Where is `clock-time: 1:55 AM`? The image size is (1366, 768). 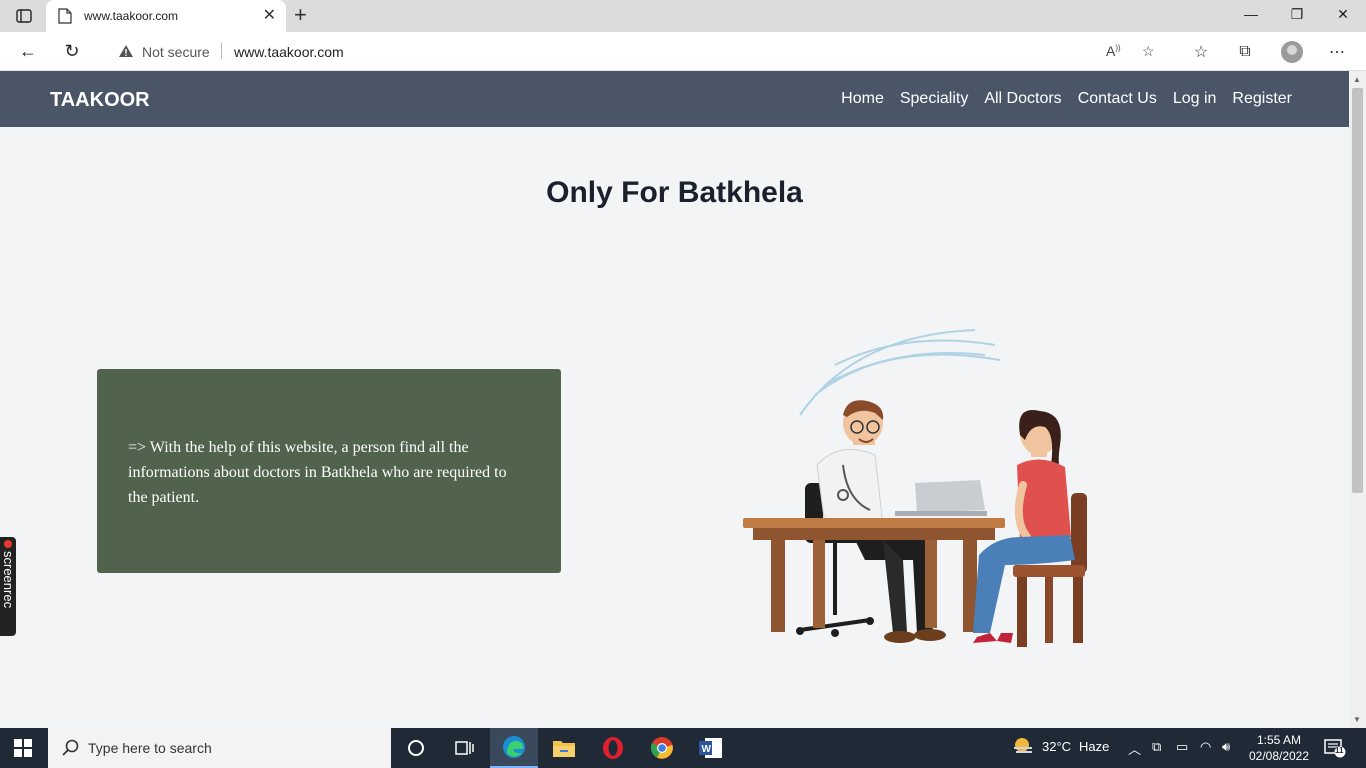 clock-time: 1:55 AM is located at coordinates (1279, 740).